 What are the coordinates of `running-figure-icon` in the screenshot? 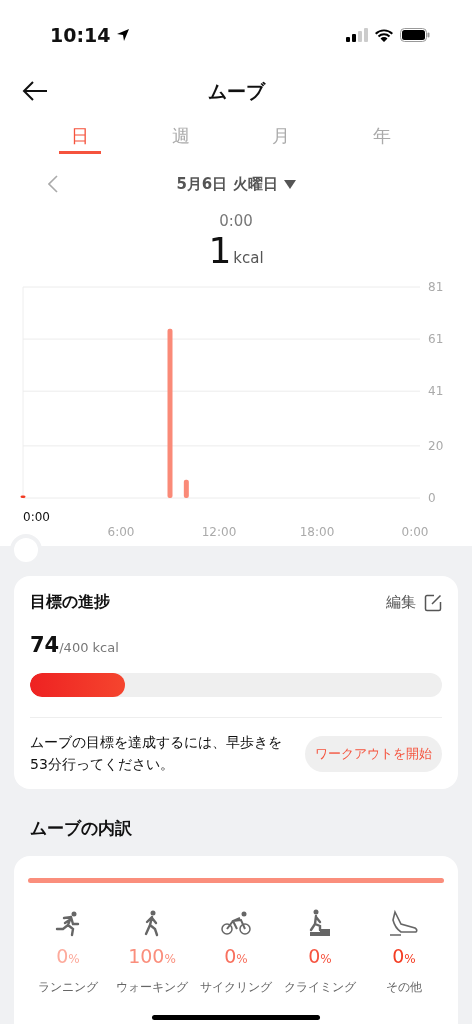 It's located at (68, 923).